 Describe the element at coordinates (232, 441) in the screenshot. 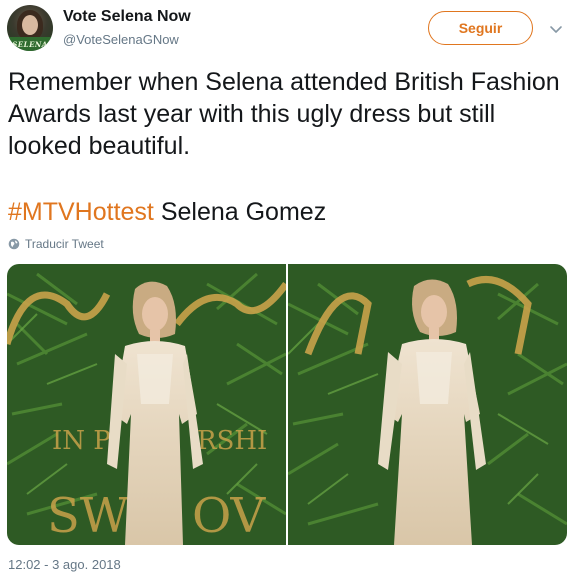

I see `svg-text: RSHI` at that location.